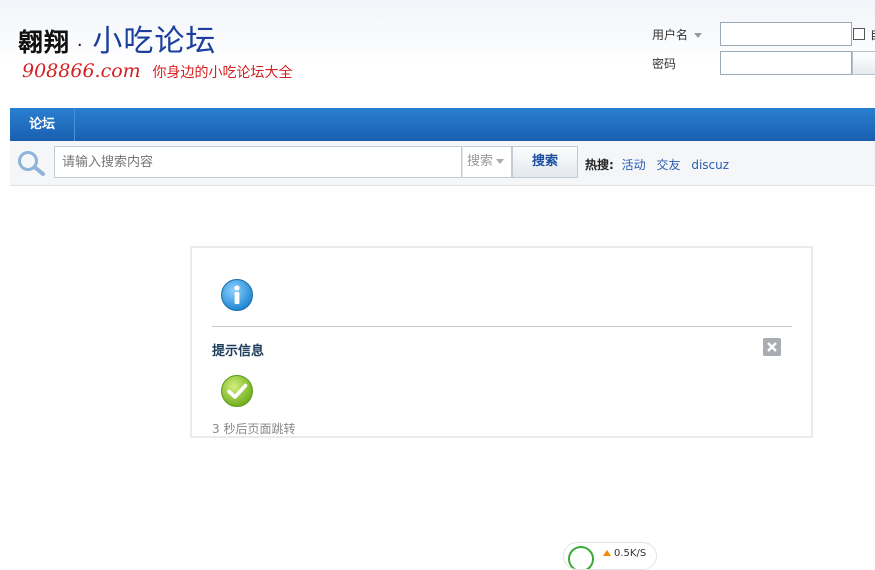 This screenshot has height=570, width=875. Describe the element at coordinates (44, 42) in the screenshot. I see `logo-brand: 翱翔` at that location.